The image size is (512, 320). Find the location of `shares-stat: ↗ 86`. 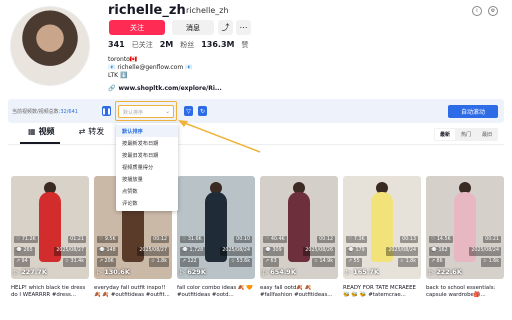

shares-stat: ↗ 86 is located at coordinates (437, 262).